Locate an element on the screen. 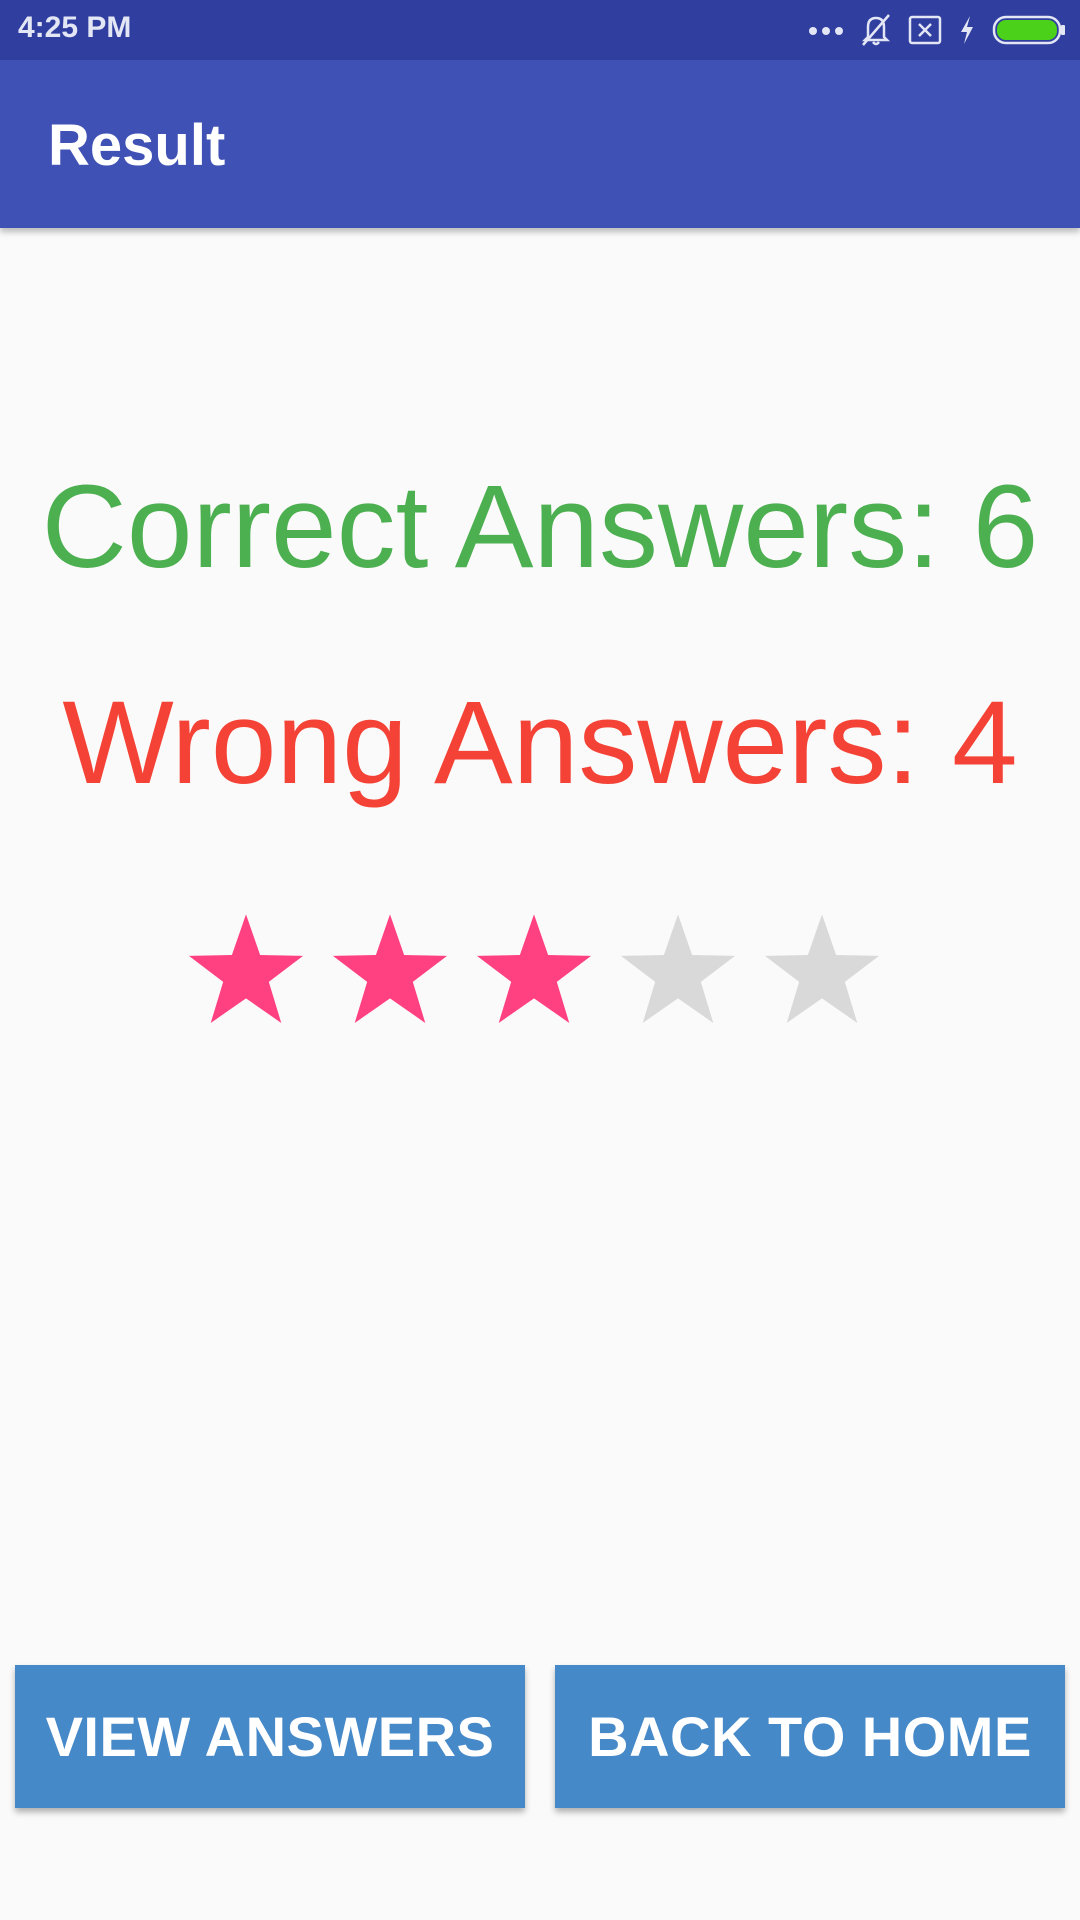 This screenshot has height=1920, width=1080. page-title: Result is located at coordinates (137, 145).